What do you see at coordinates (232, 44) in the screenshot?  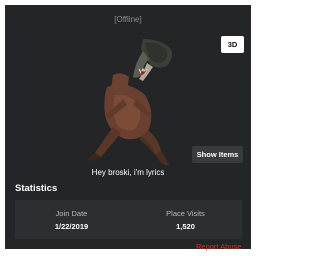 I see `view-3d-button: 3D` at bounding box center [232, 44].